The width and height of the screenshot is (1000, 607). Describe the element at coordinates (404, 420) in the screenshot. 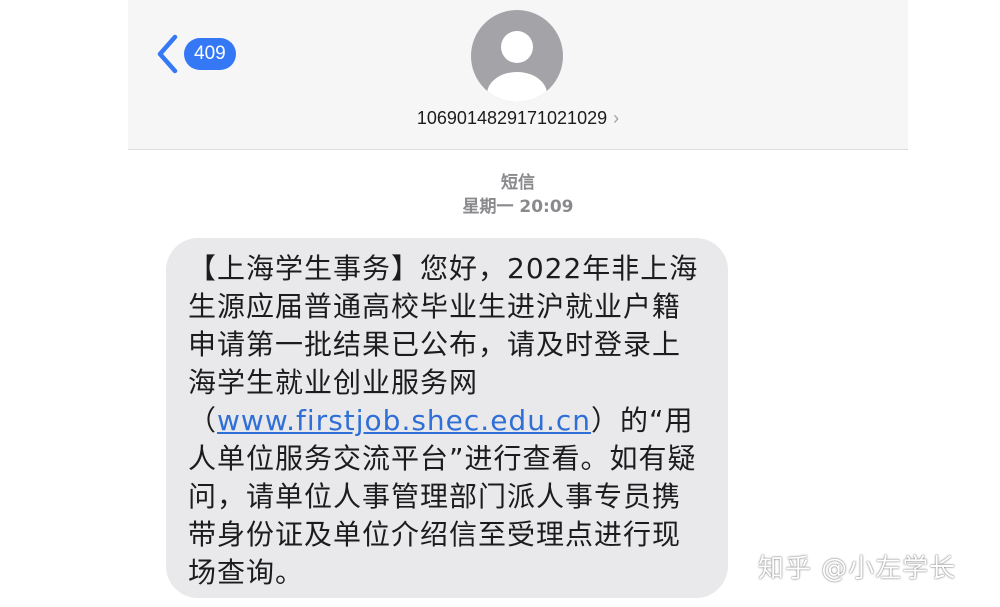

I see `message-link: www.firstjob.shec.edu.cn` at that location.